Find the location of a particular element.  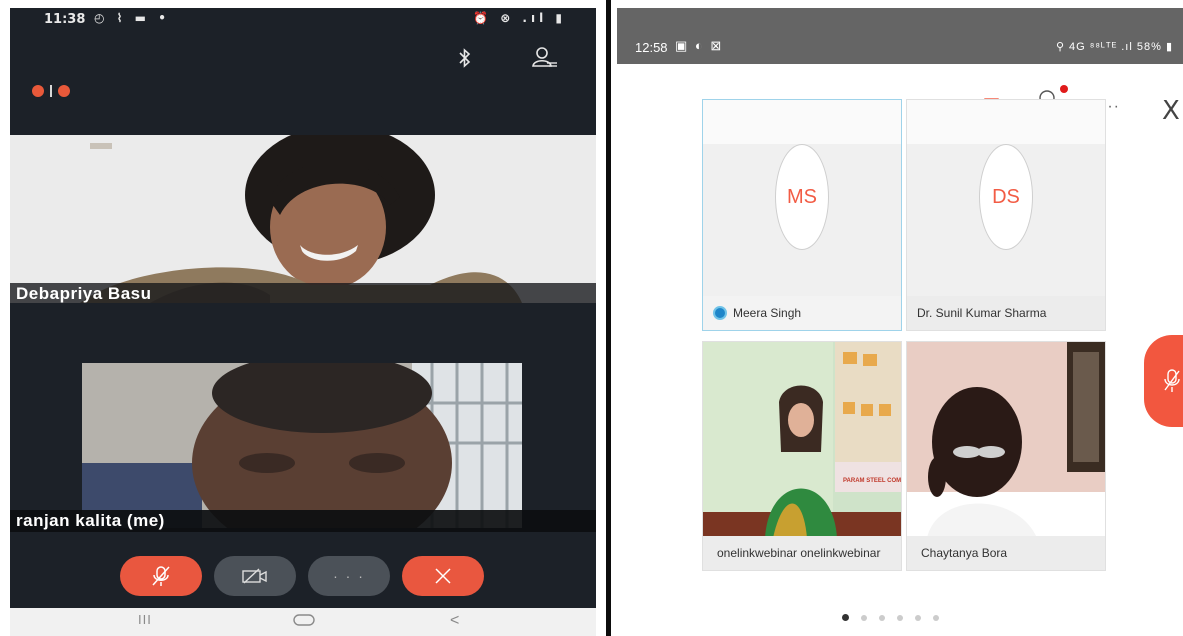

tile-label: Chaytanya Bora is located at coordinates (1006, 553).